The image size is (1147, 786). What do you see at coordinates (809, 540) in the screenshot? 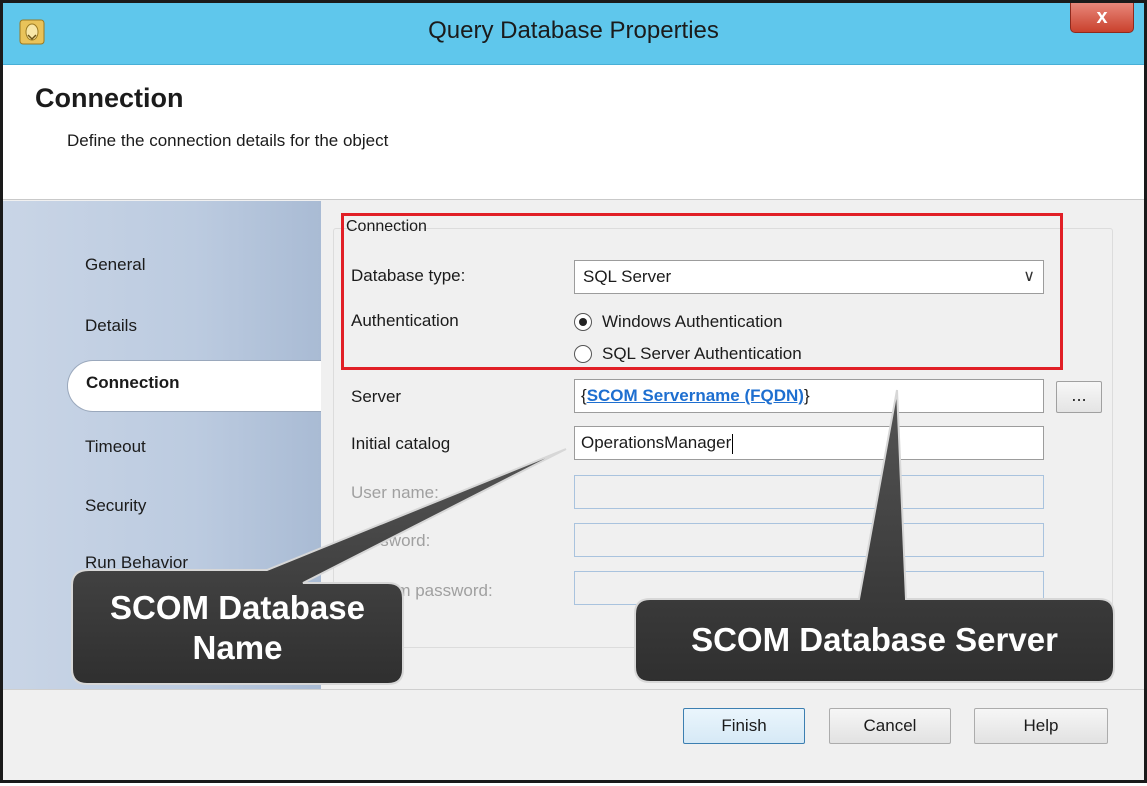
I see `password-input` at bounding box center [809, 540].